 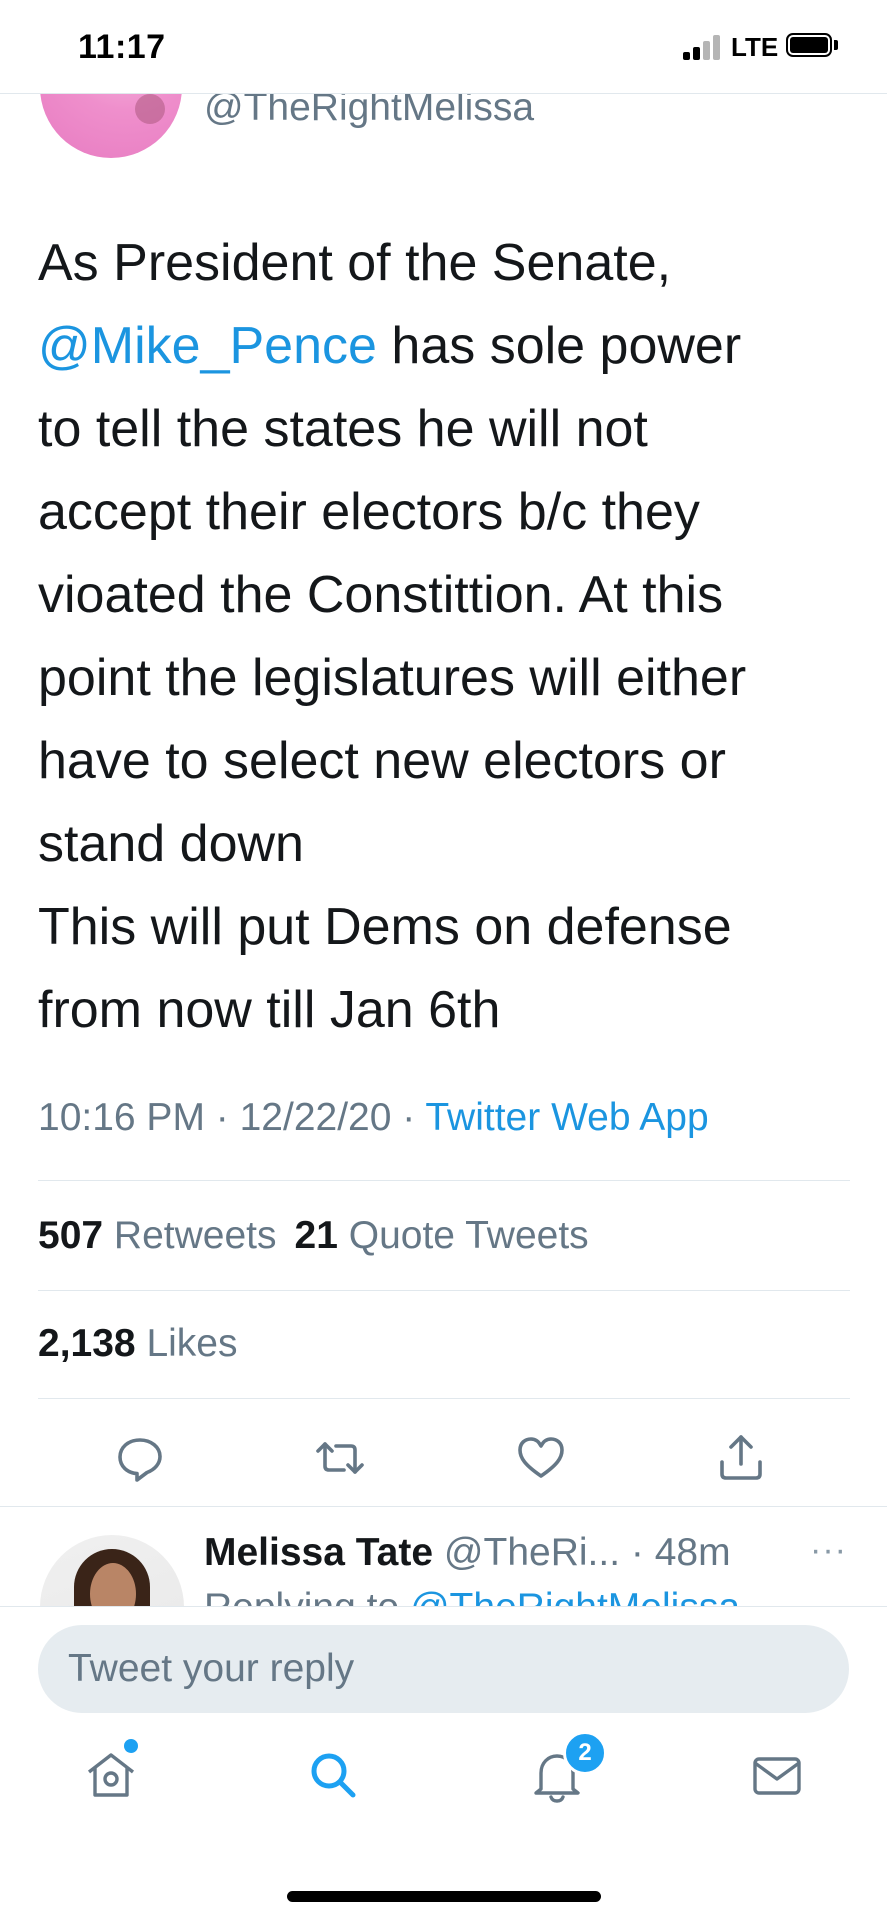 I want to click on replying-to-handle: @TheRightMelissa, so click(x=575, y=1597).